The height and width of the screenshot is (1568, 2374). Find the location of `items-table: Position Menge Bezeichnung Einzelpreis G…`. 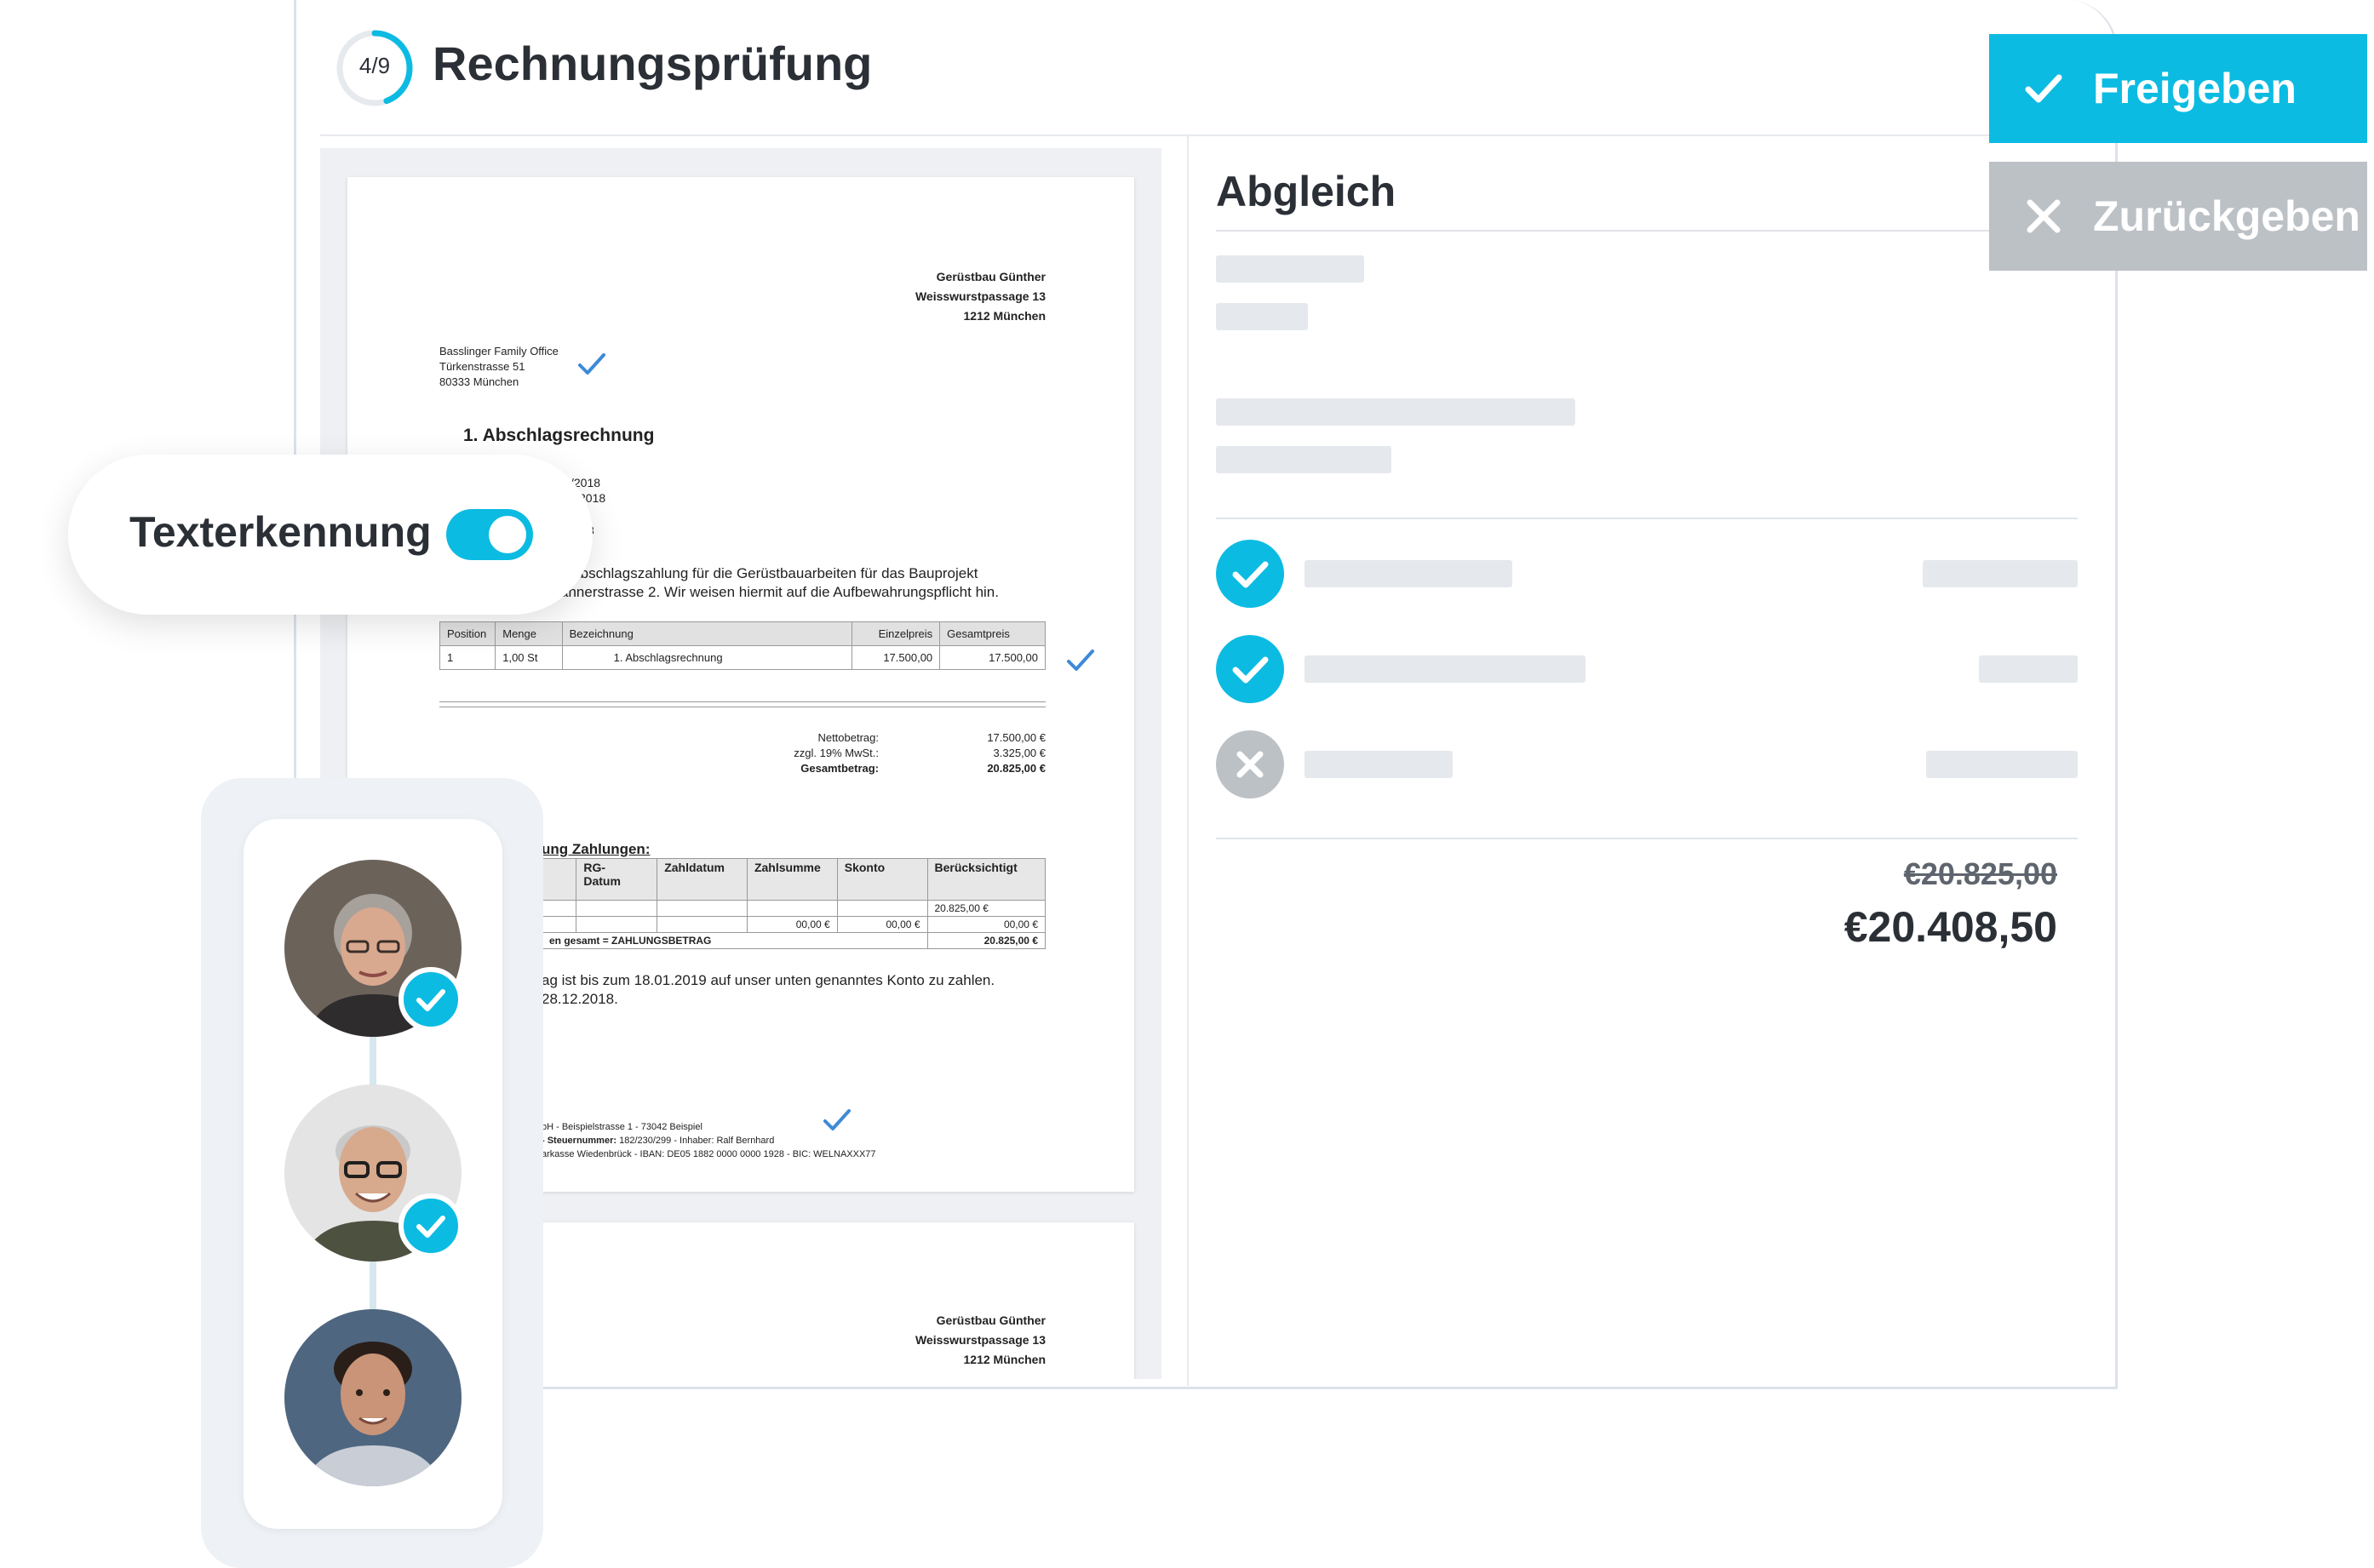

items-table: Position Menge Bezeichnung Einzelpreis G… is located at coordinates (742, 645).